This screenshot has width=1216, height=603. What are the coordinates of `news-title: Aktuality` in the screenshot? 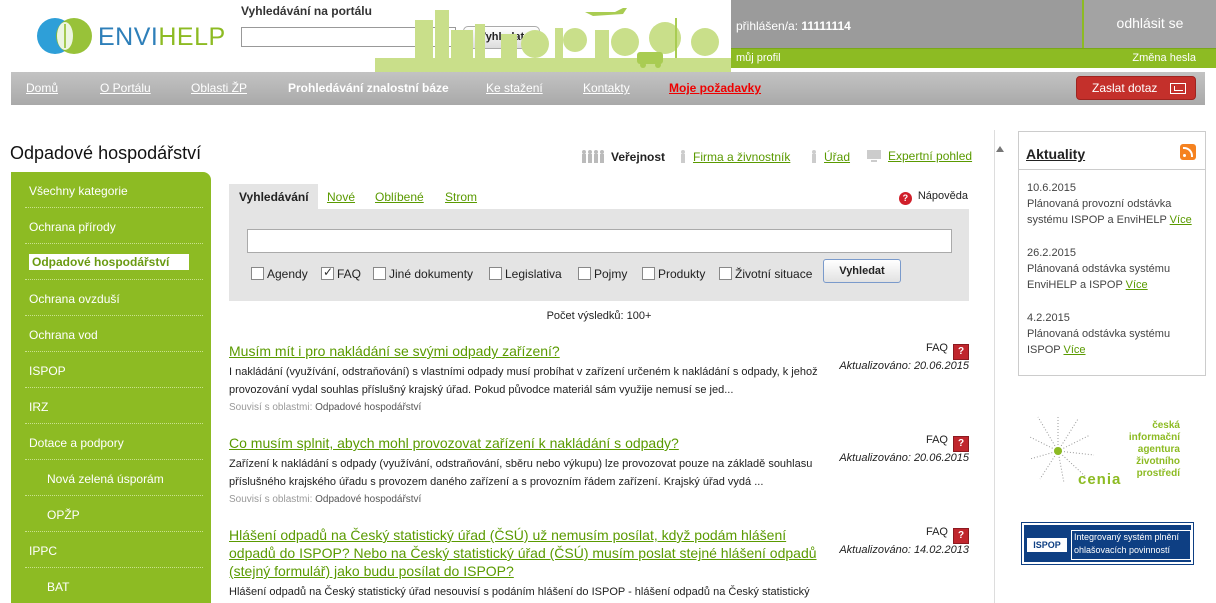 It's located at (1055, 154).